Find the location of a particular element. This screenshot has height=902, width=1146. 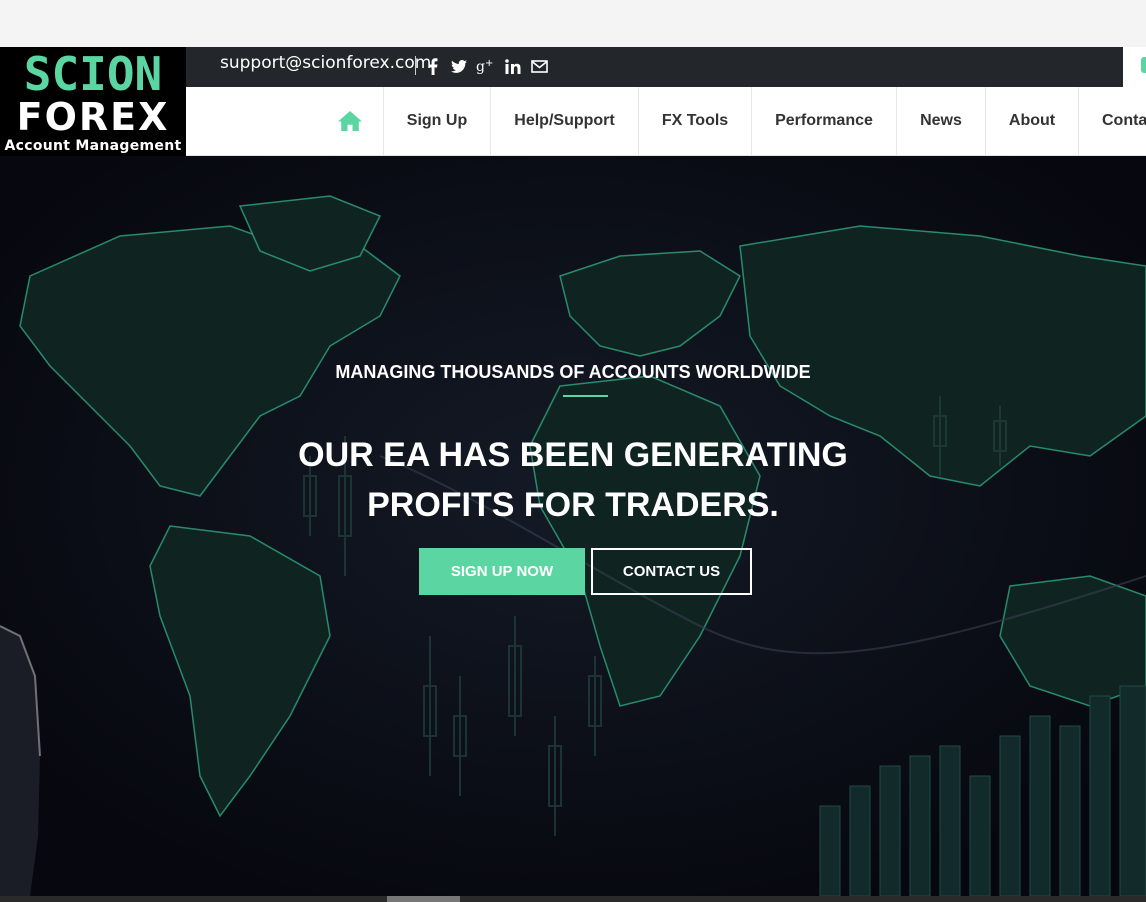

logo-line-forex: FOREX is located at coordinates (93, 117).